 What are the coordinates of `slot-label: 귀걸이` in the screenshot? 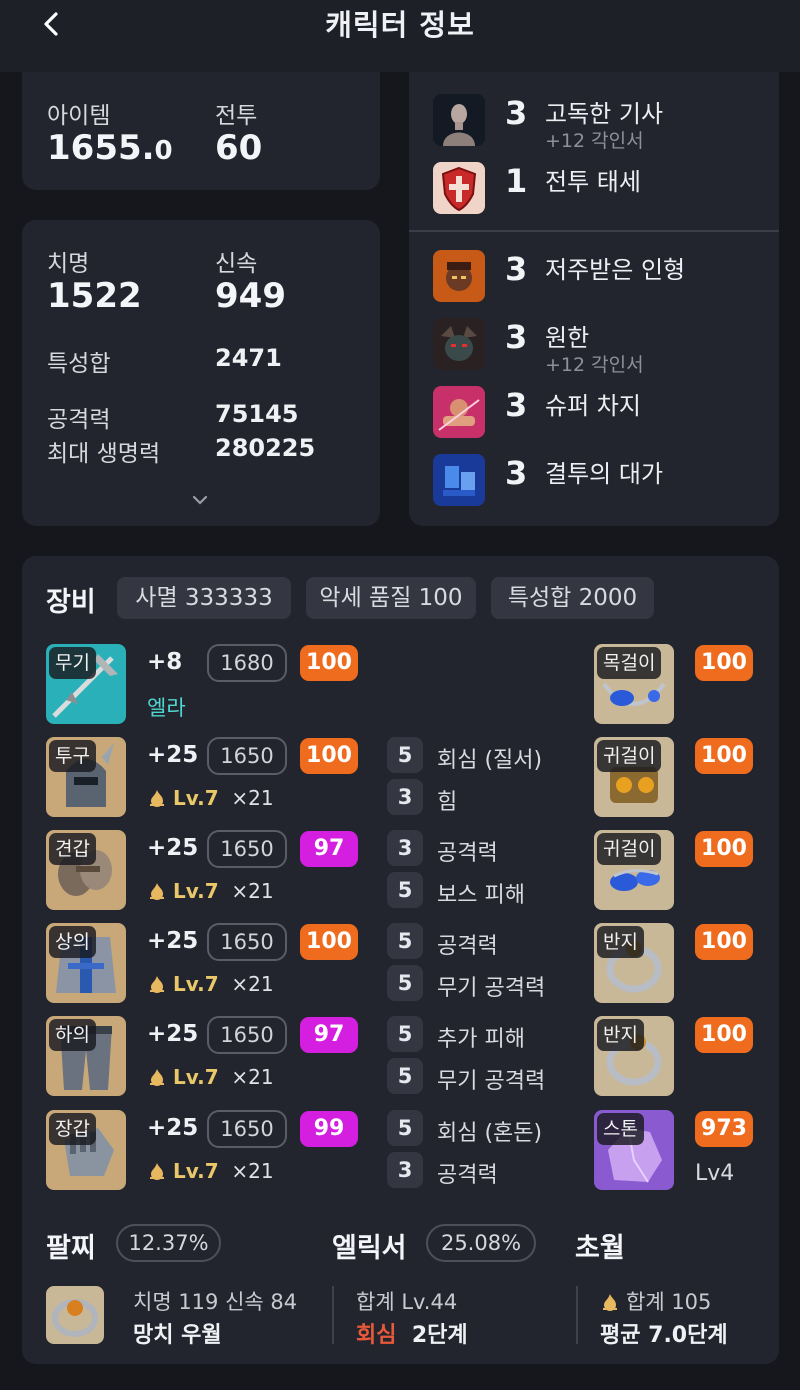 It's located at (629, 849).